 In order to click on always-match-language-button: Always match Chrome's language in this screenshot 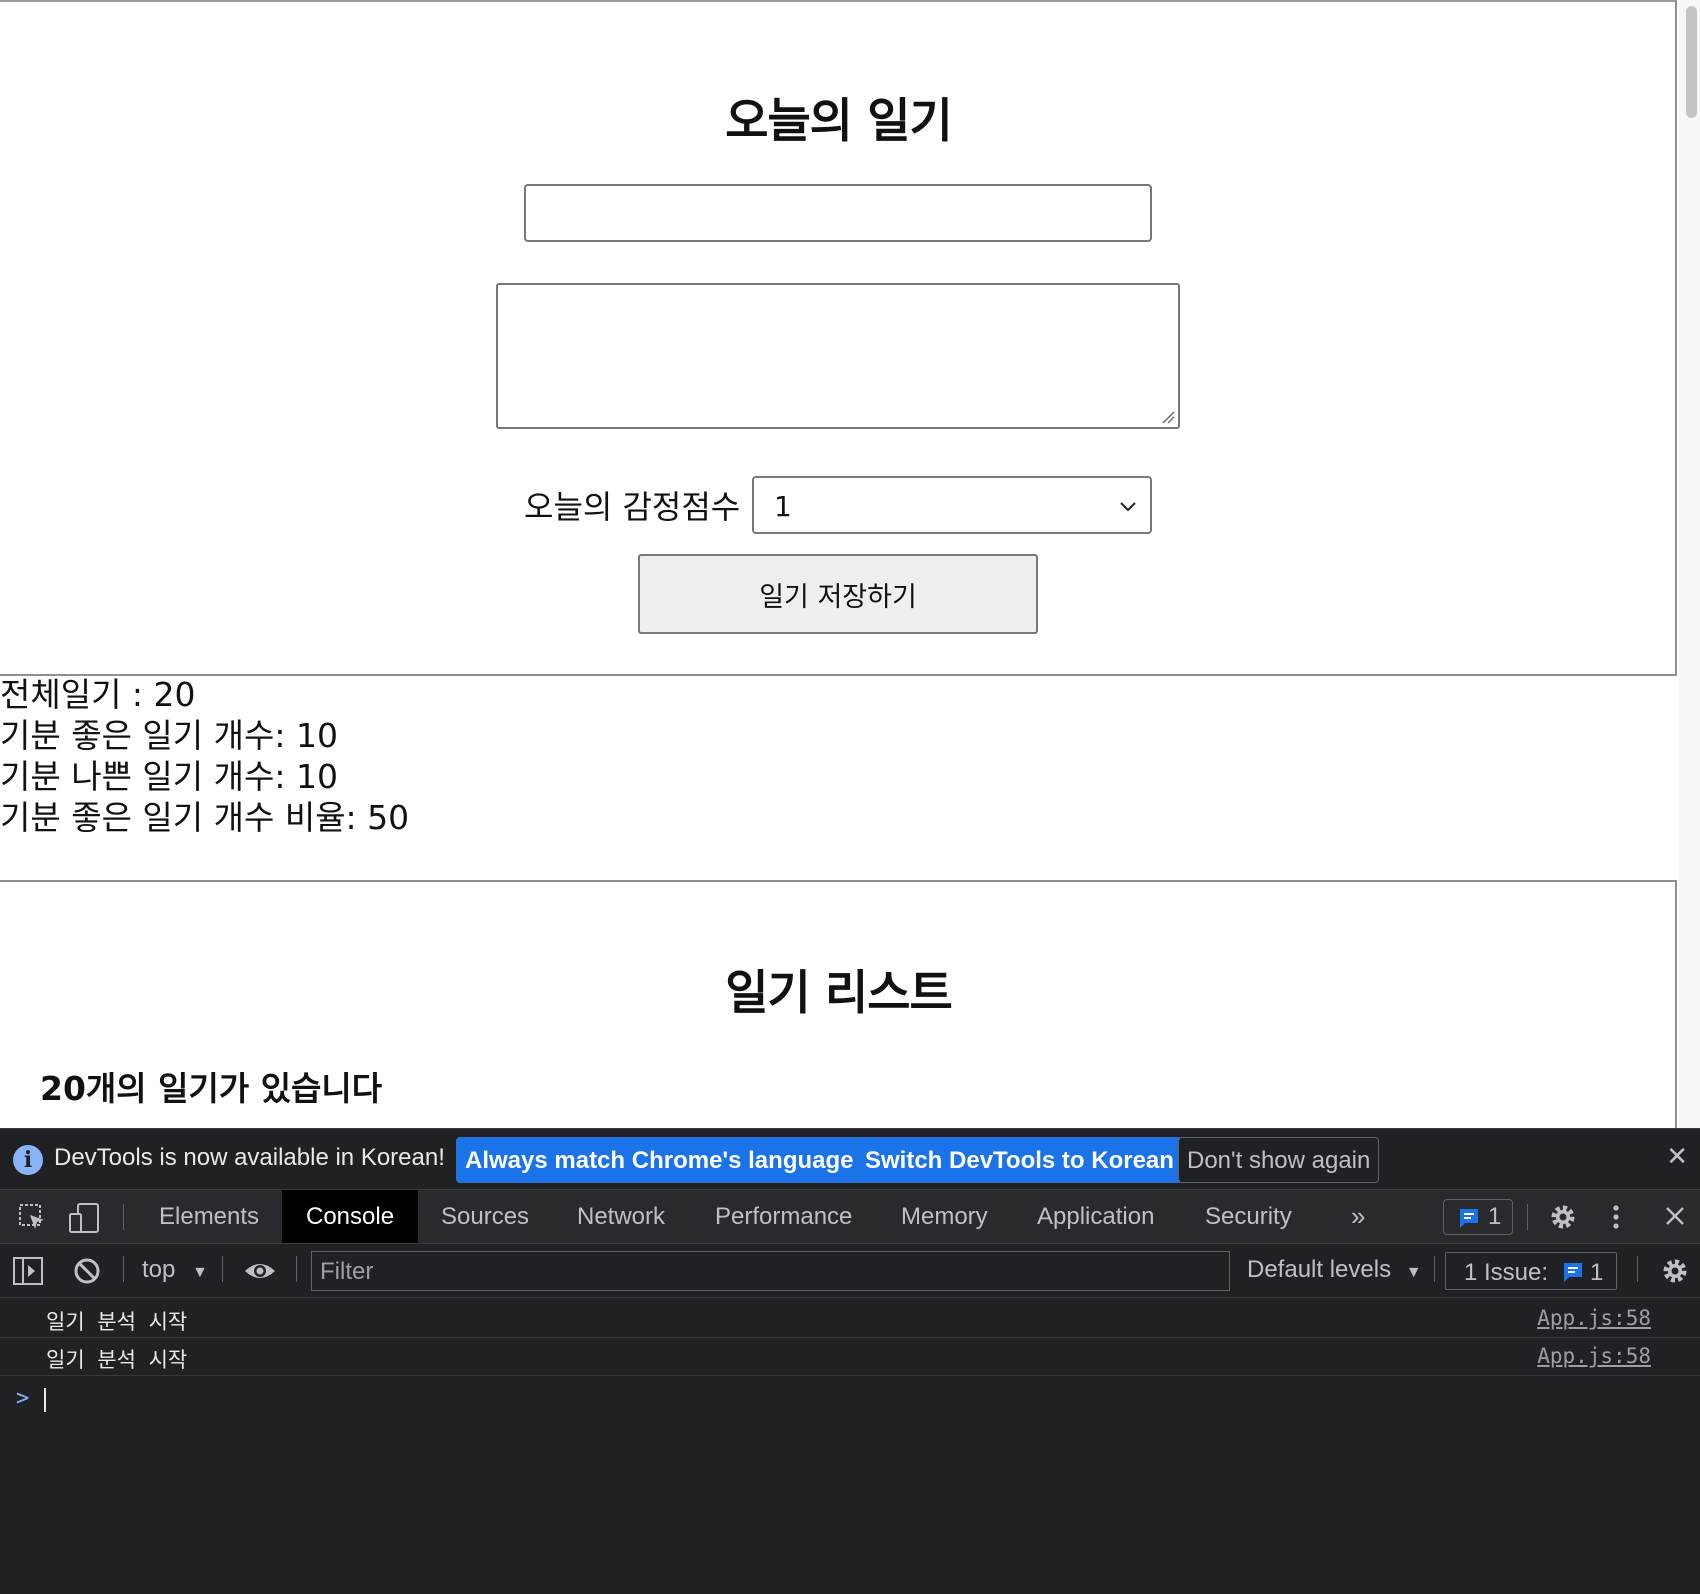, I will do `click(659, 1160)`.